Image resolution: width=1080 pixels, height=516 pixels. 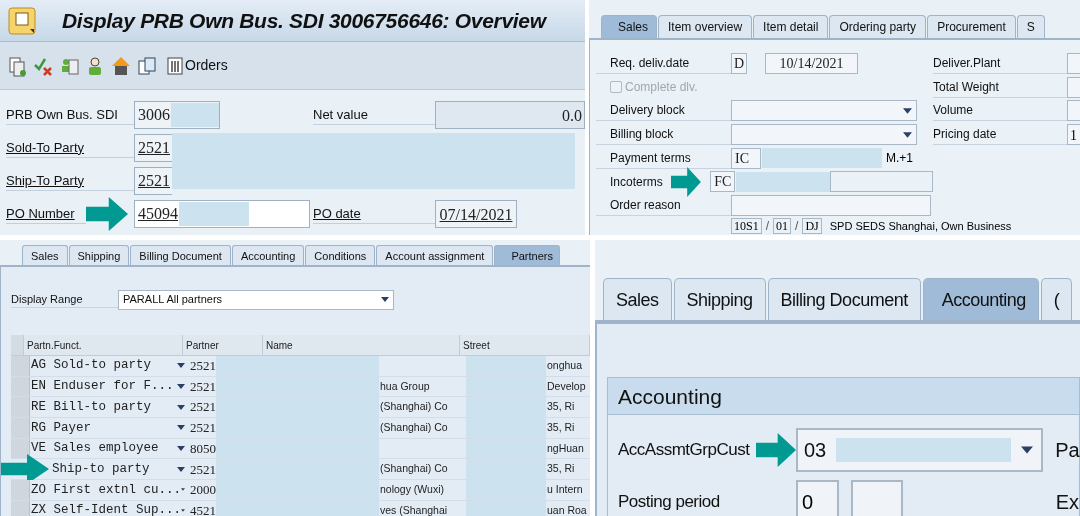 I want to click on house-icon, so click(x=121, y=65).